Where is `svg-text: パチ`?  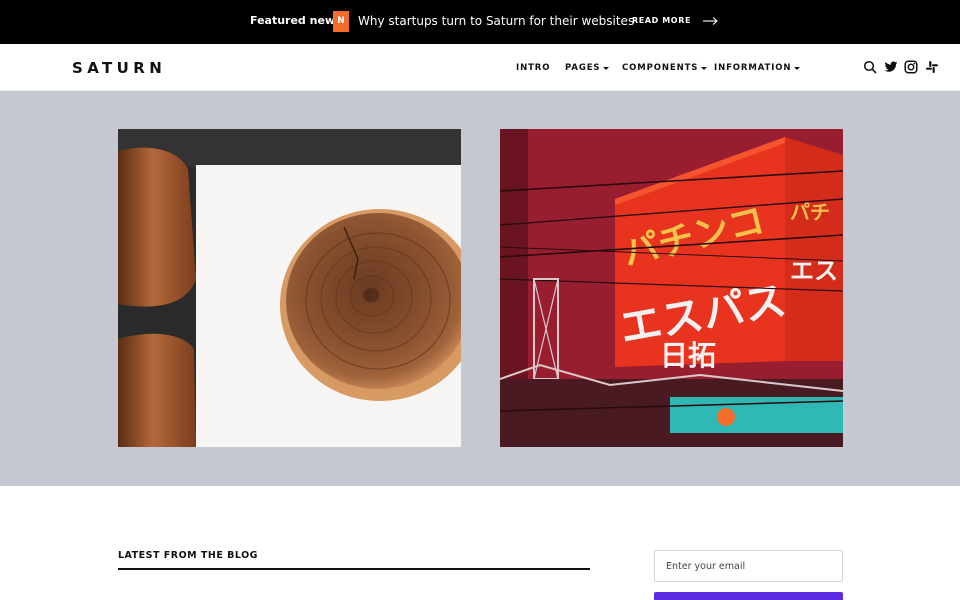
svg-text: パチ is located at coordinates (810, 212).